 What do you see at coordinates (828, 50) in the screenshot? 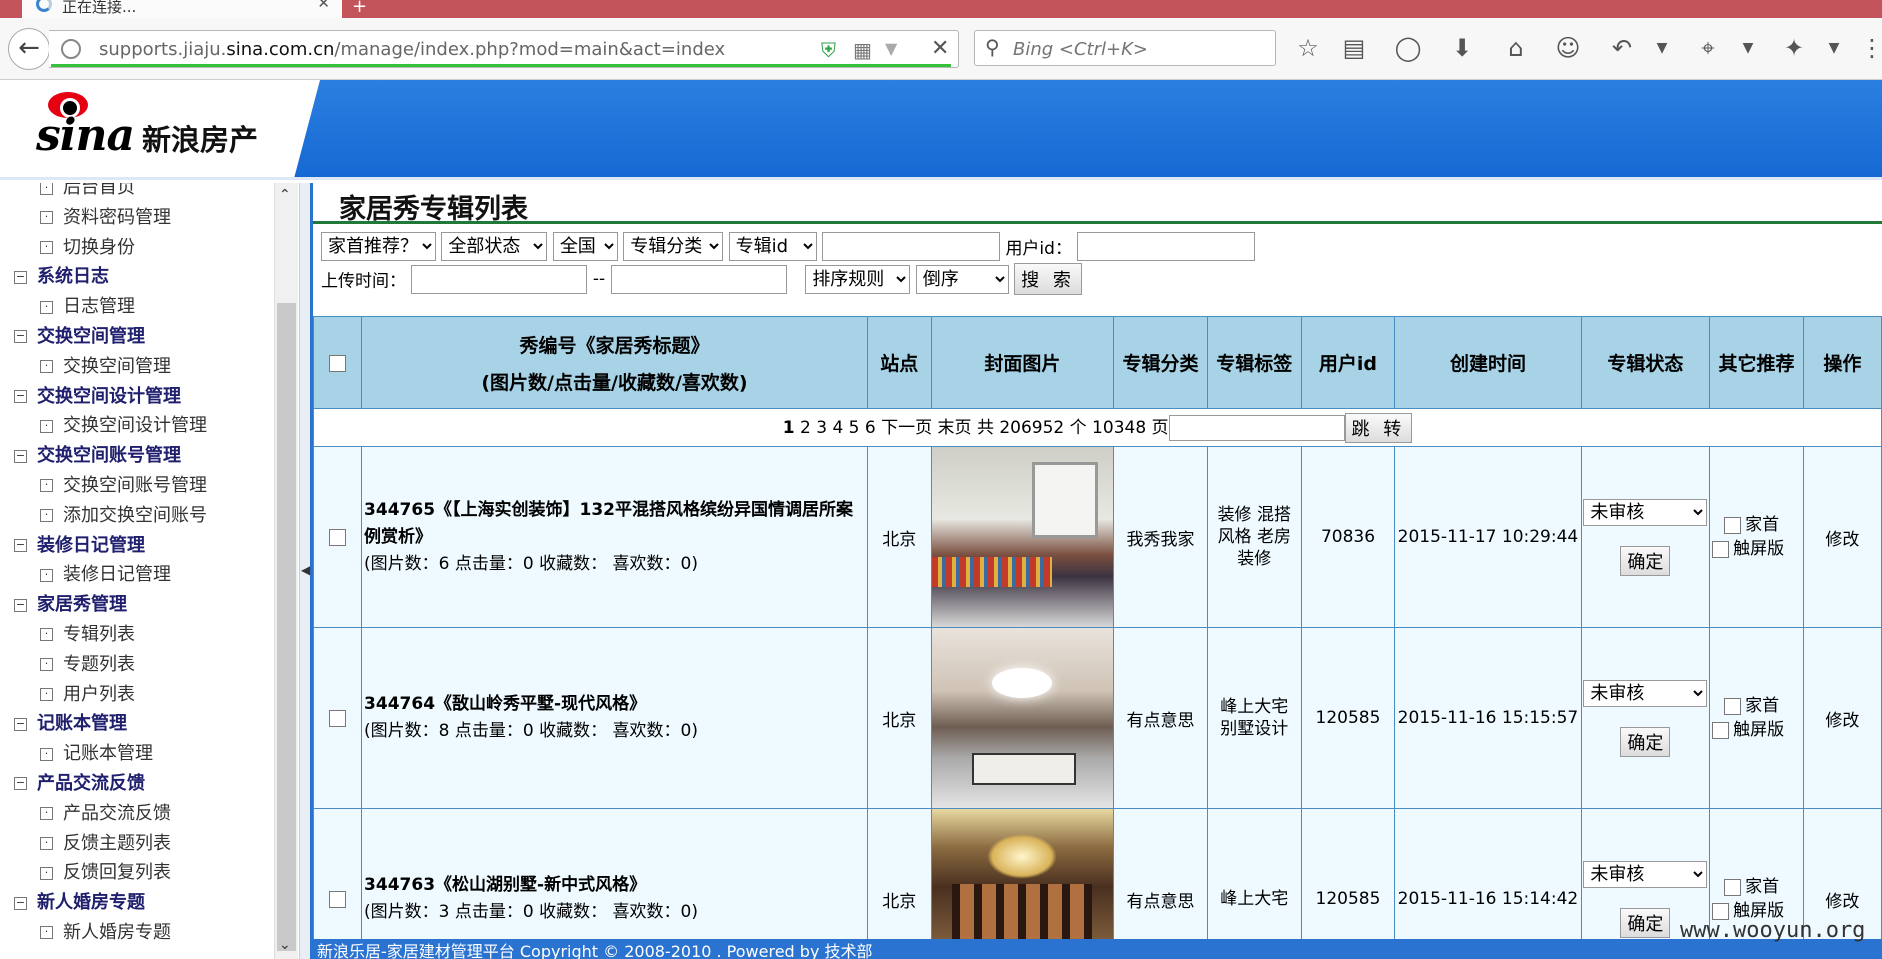
I see `shield-icon: ⛨` at bounding box center [828, 50].